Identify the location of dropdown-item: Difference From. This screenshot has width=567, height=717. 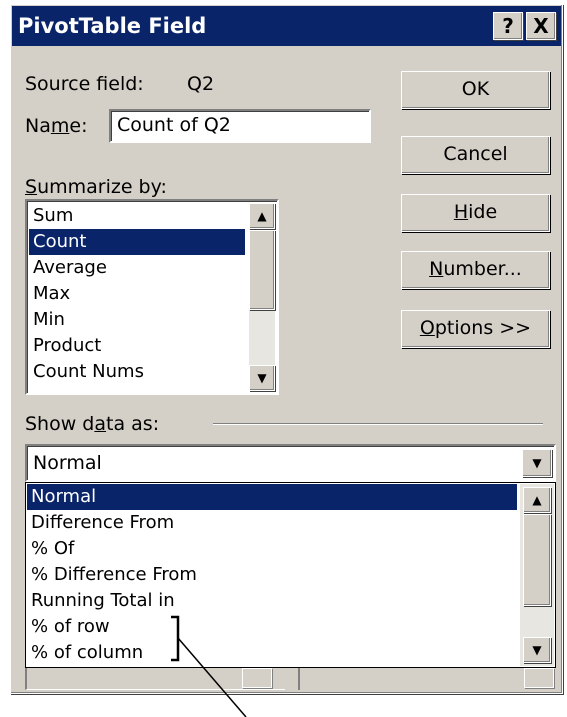
(272, 523).